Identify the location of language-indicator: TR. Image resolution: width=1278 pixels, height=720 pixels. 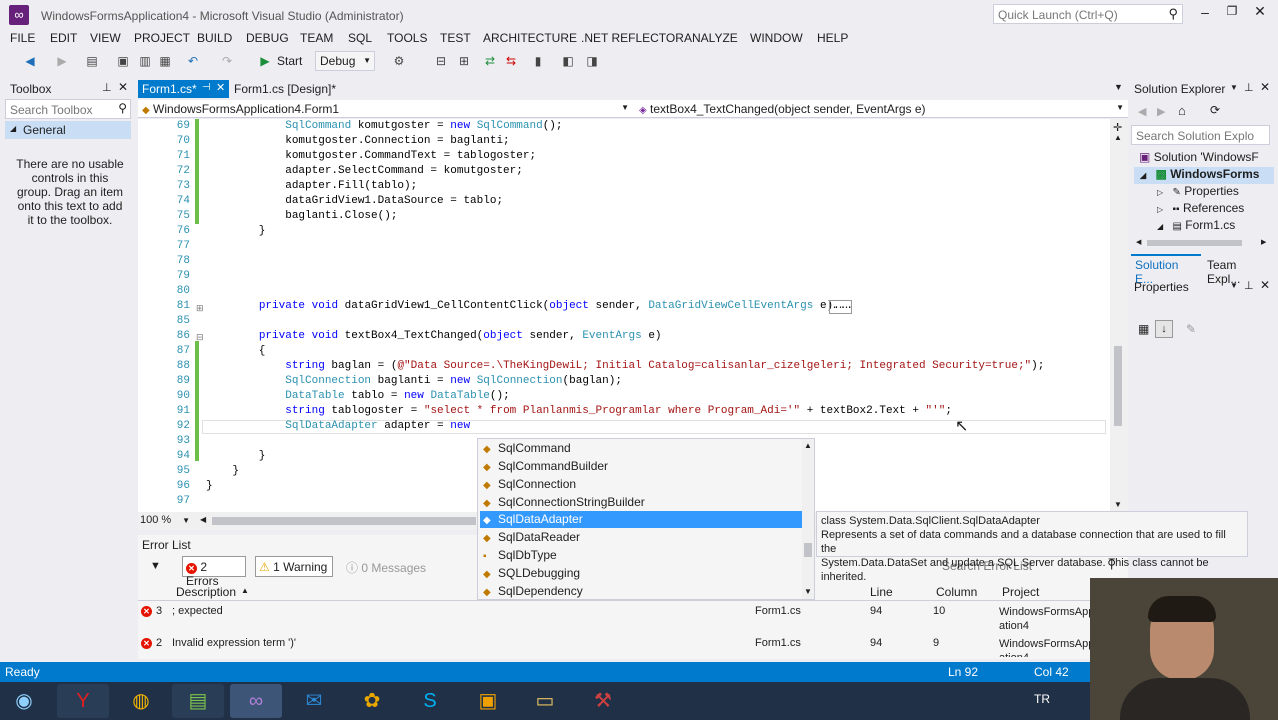
(1042, 699).